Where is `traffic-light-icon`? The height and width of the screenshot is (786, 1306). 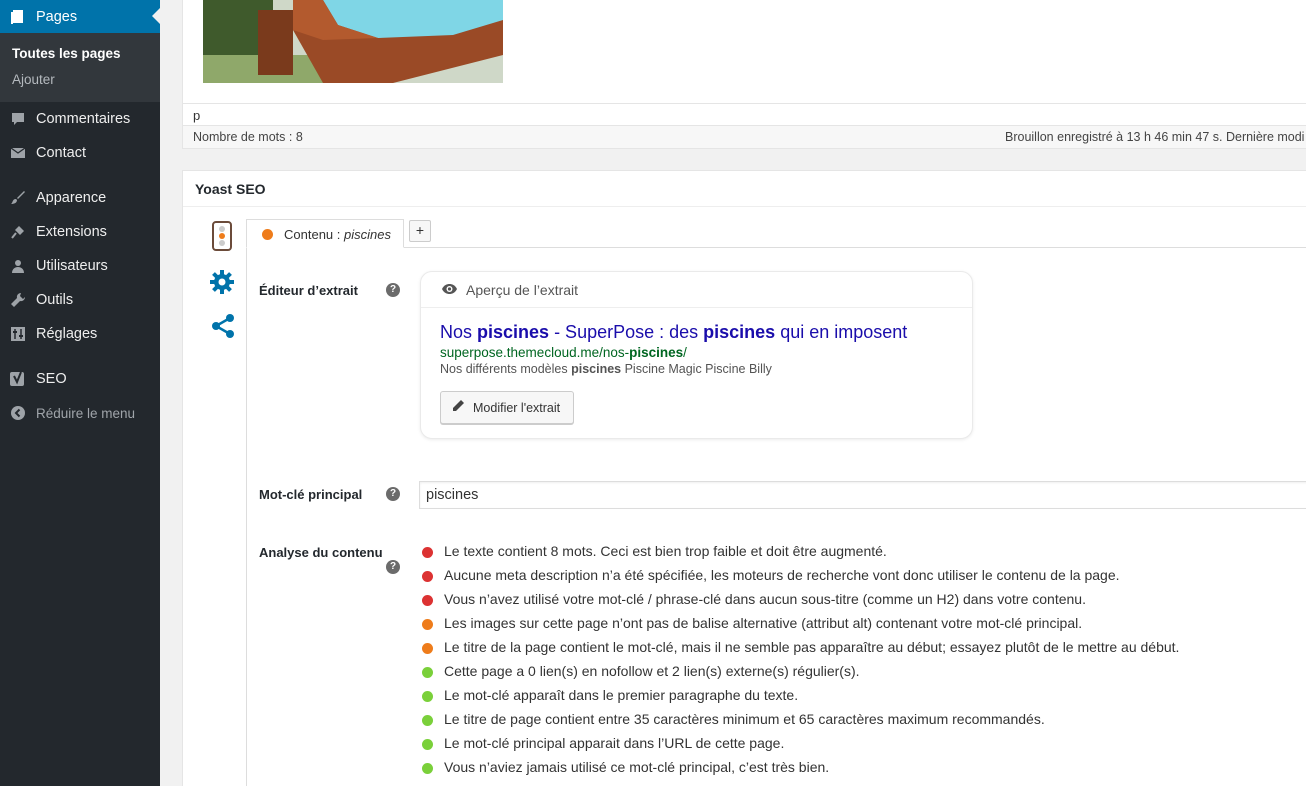
traffic-light-icon is located at coordinates (222, 236).